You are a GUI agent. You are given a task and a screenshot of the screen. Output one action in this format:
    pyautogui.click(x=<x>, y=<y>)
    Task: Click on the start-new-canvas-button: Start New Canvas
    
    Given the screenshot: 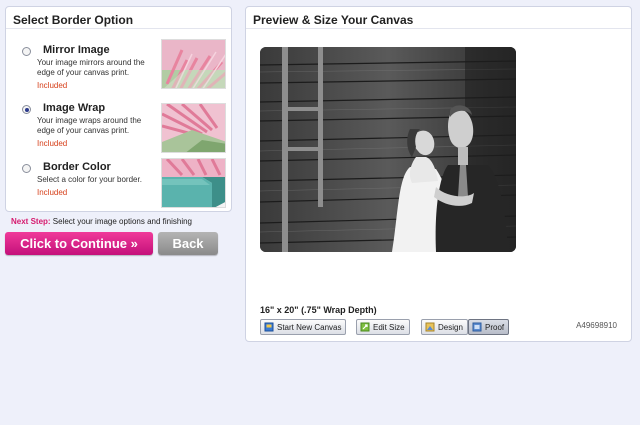 What is the action you would take?
    pyautogui.click(x=303, y=327)
    